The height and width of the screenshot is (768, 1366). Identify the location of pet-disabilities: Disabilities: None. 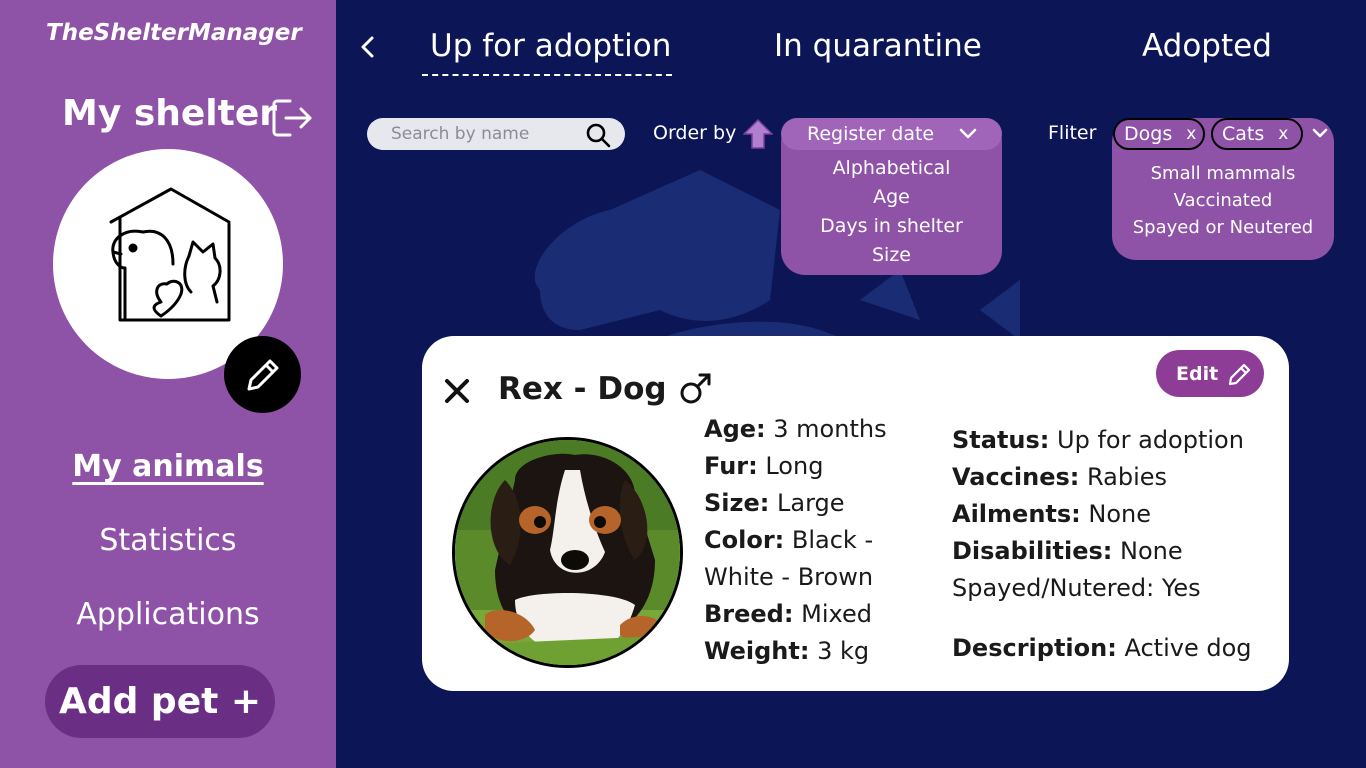
(1067, 551).